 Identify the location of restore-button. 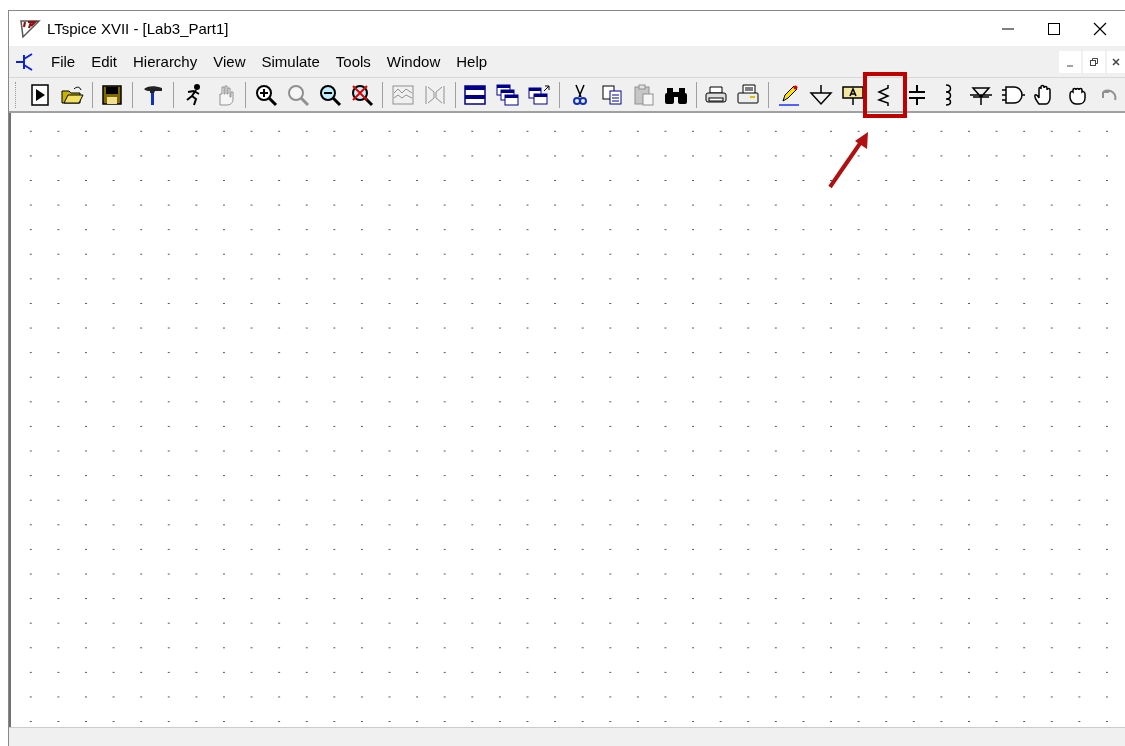
(1094, 61).